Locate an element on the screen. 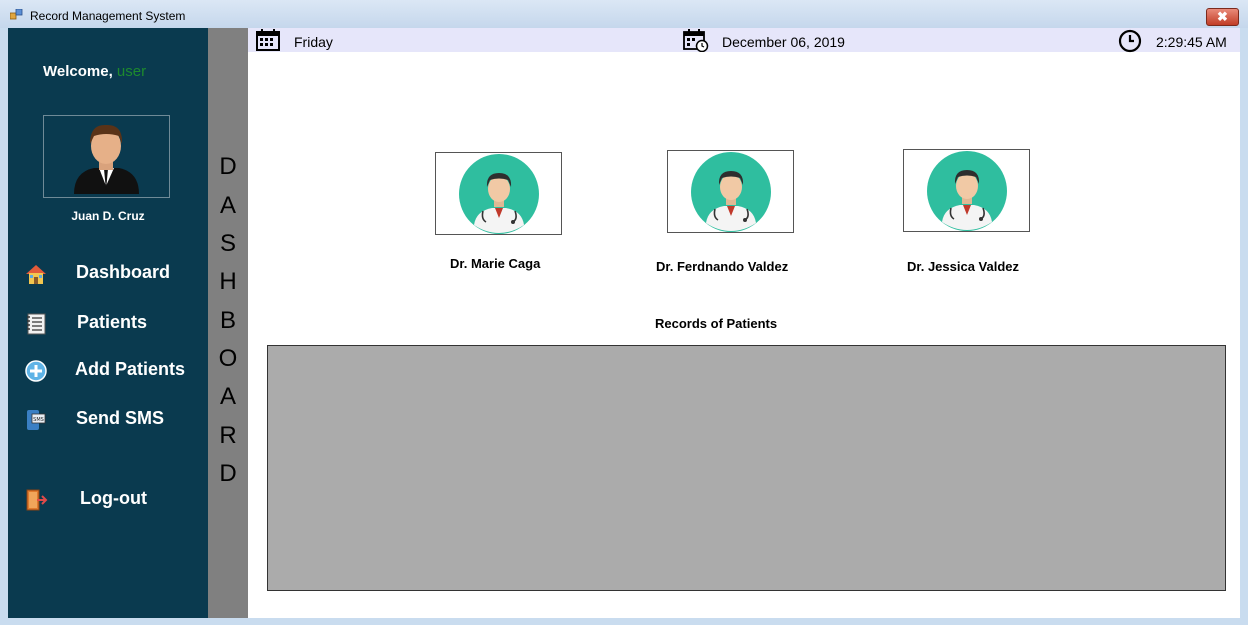  day-label: Friday is located at coordinates (313, 42).